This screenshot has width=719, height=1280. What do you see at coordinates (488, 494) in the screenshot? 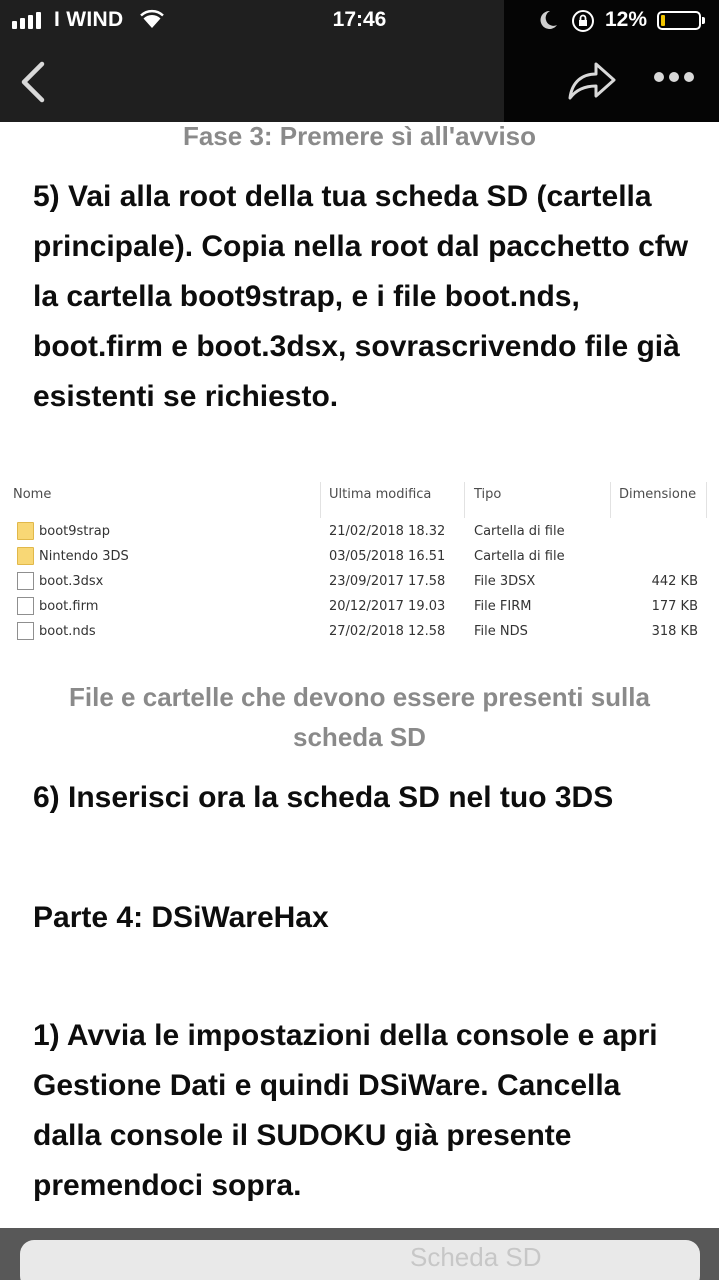
I see `column-header-type: Tipo` at bounding box center [488, 494].